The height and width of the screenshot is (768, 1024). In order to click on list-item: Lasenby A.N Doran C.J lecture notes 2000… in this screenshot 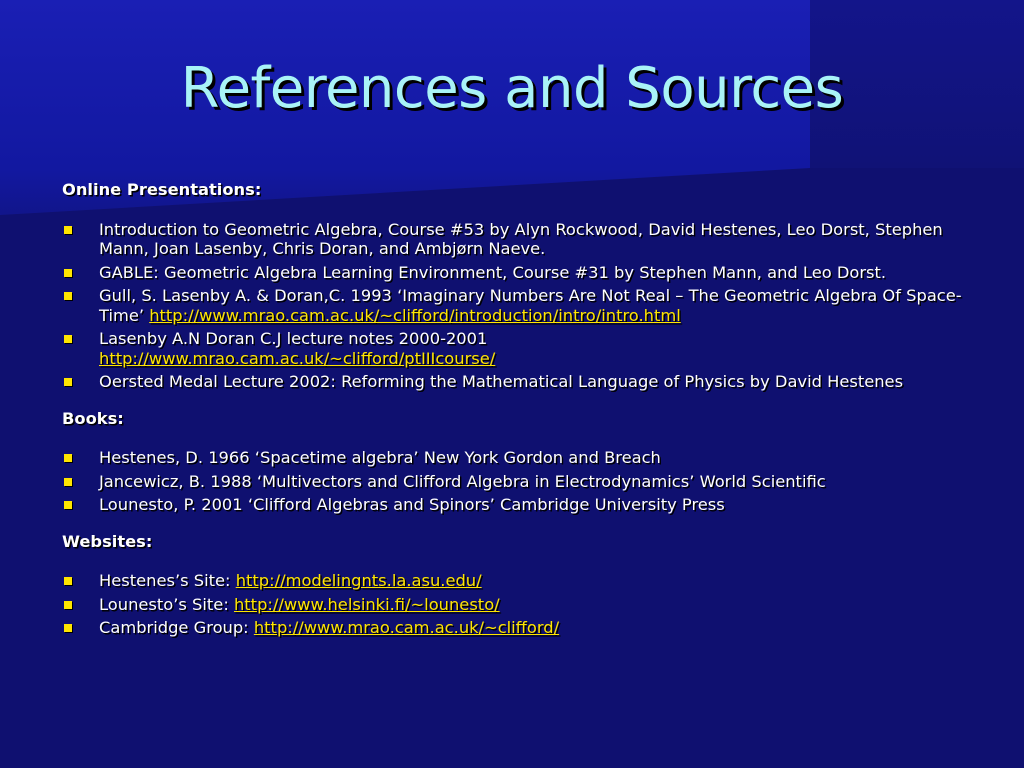, I will do `click(522, 348)`.